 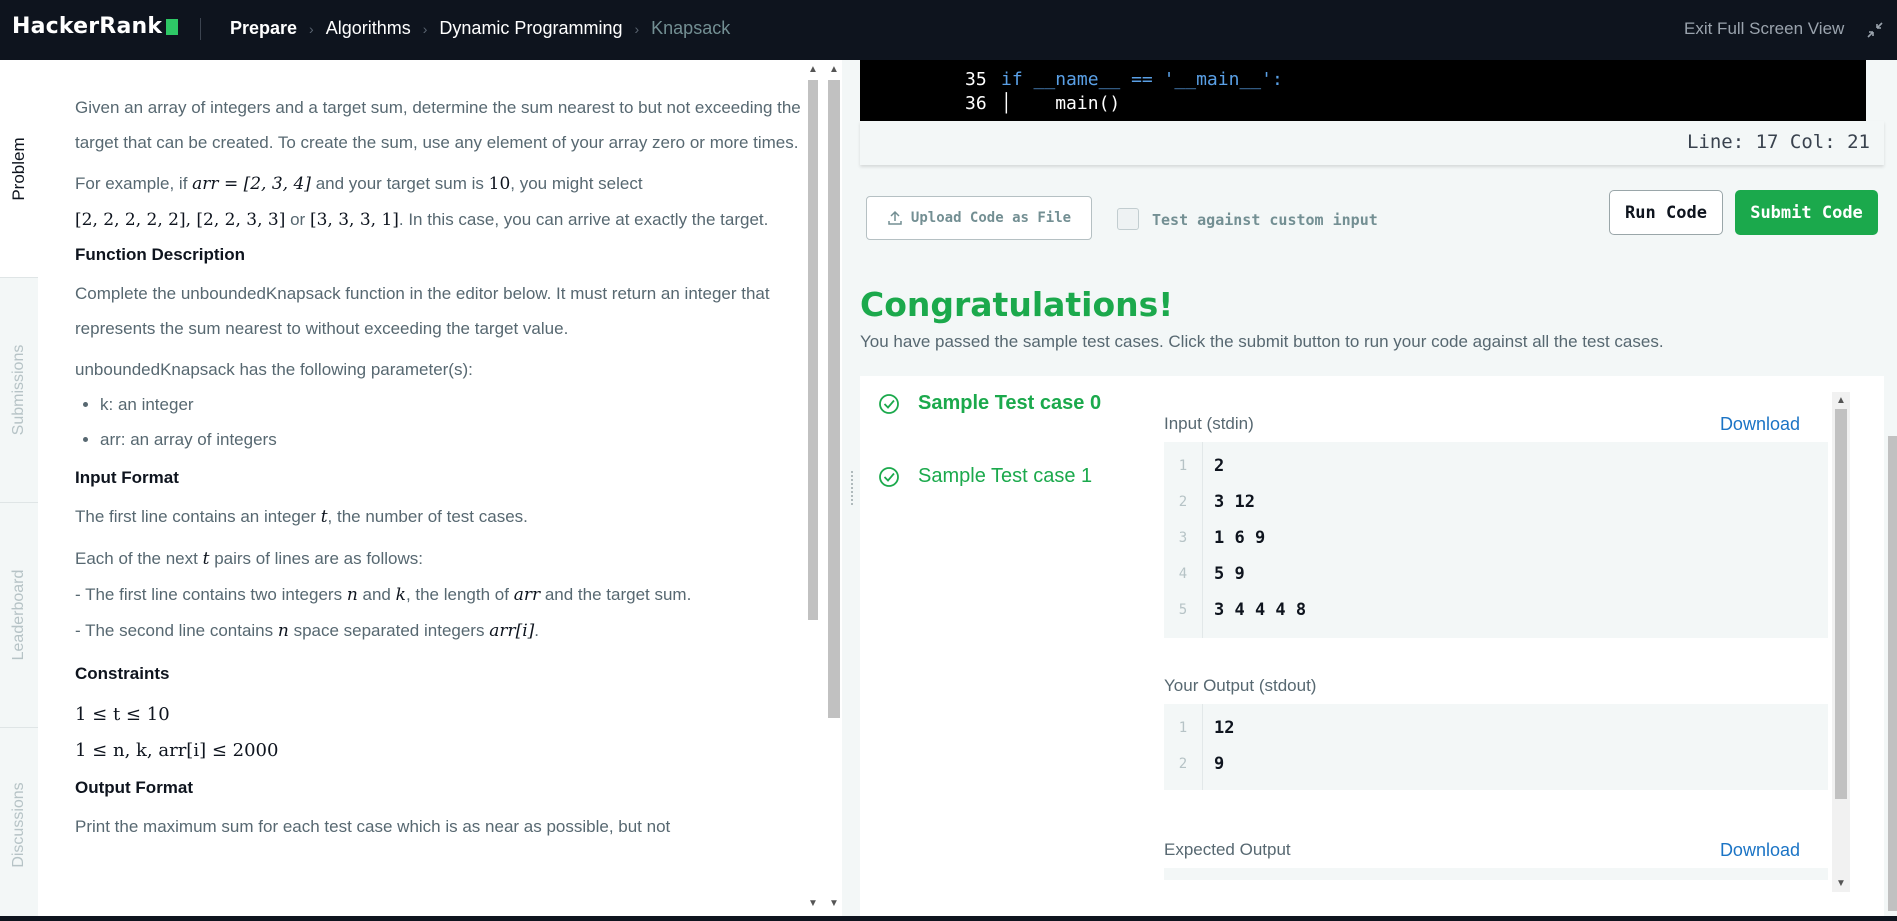 I want to click on submit-code-button: Submit Code, so click(x=1806, y=212).